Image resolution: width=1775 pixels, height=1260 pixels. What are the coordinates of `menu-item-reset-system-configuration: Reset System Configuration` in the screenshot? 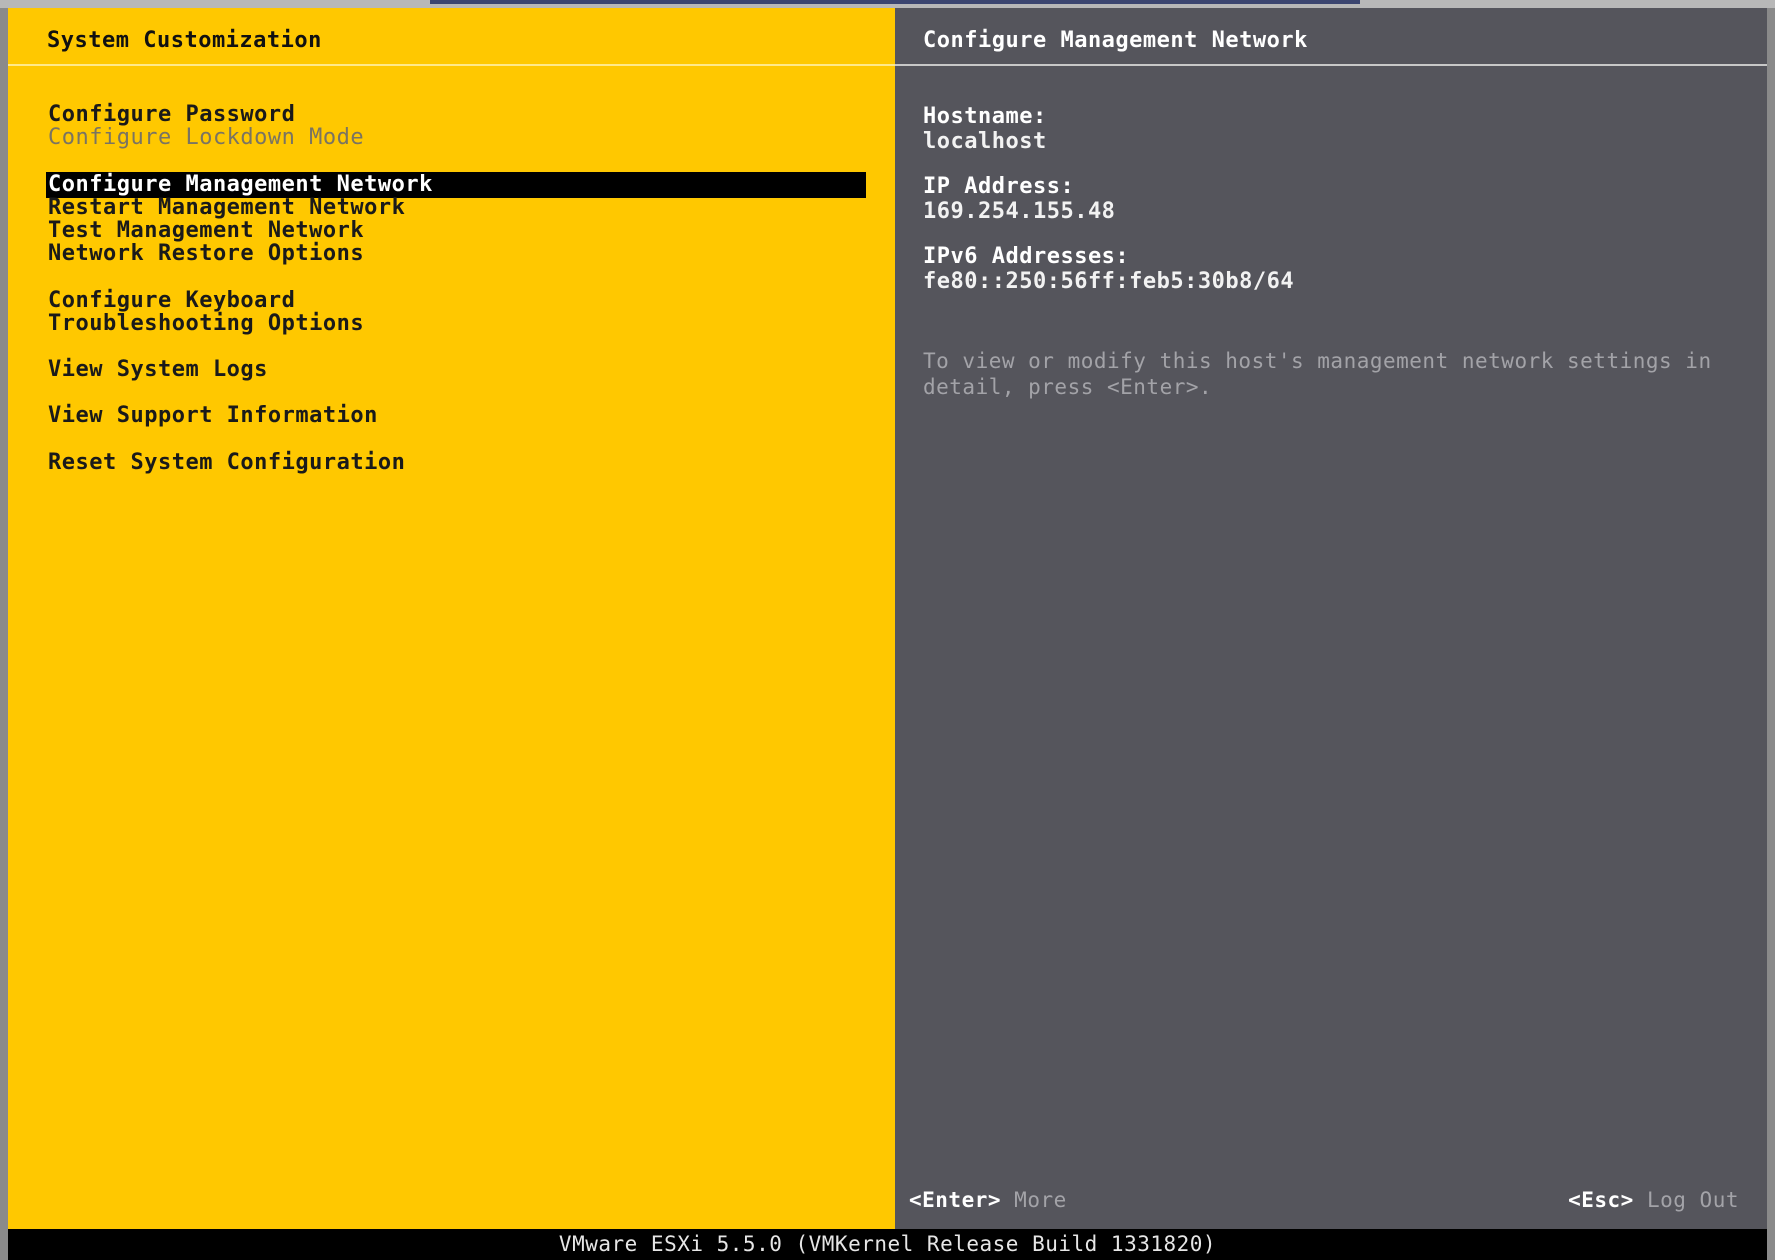 It's located at (456, 463).